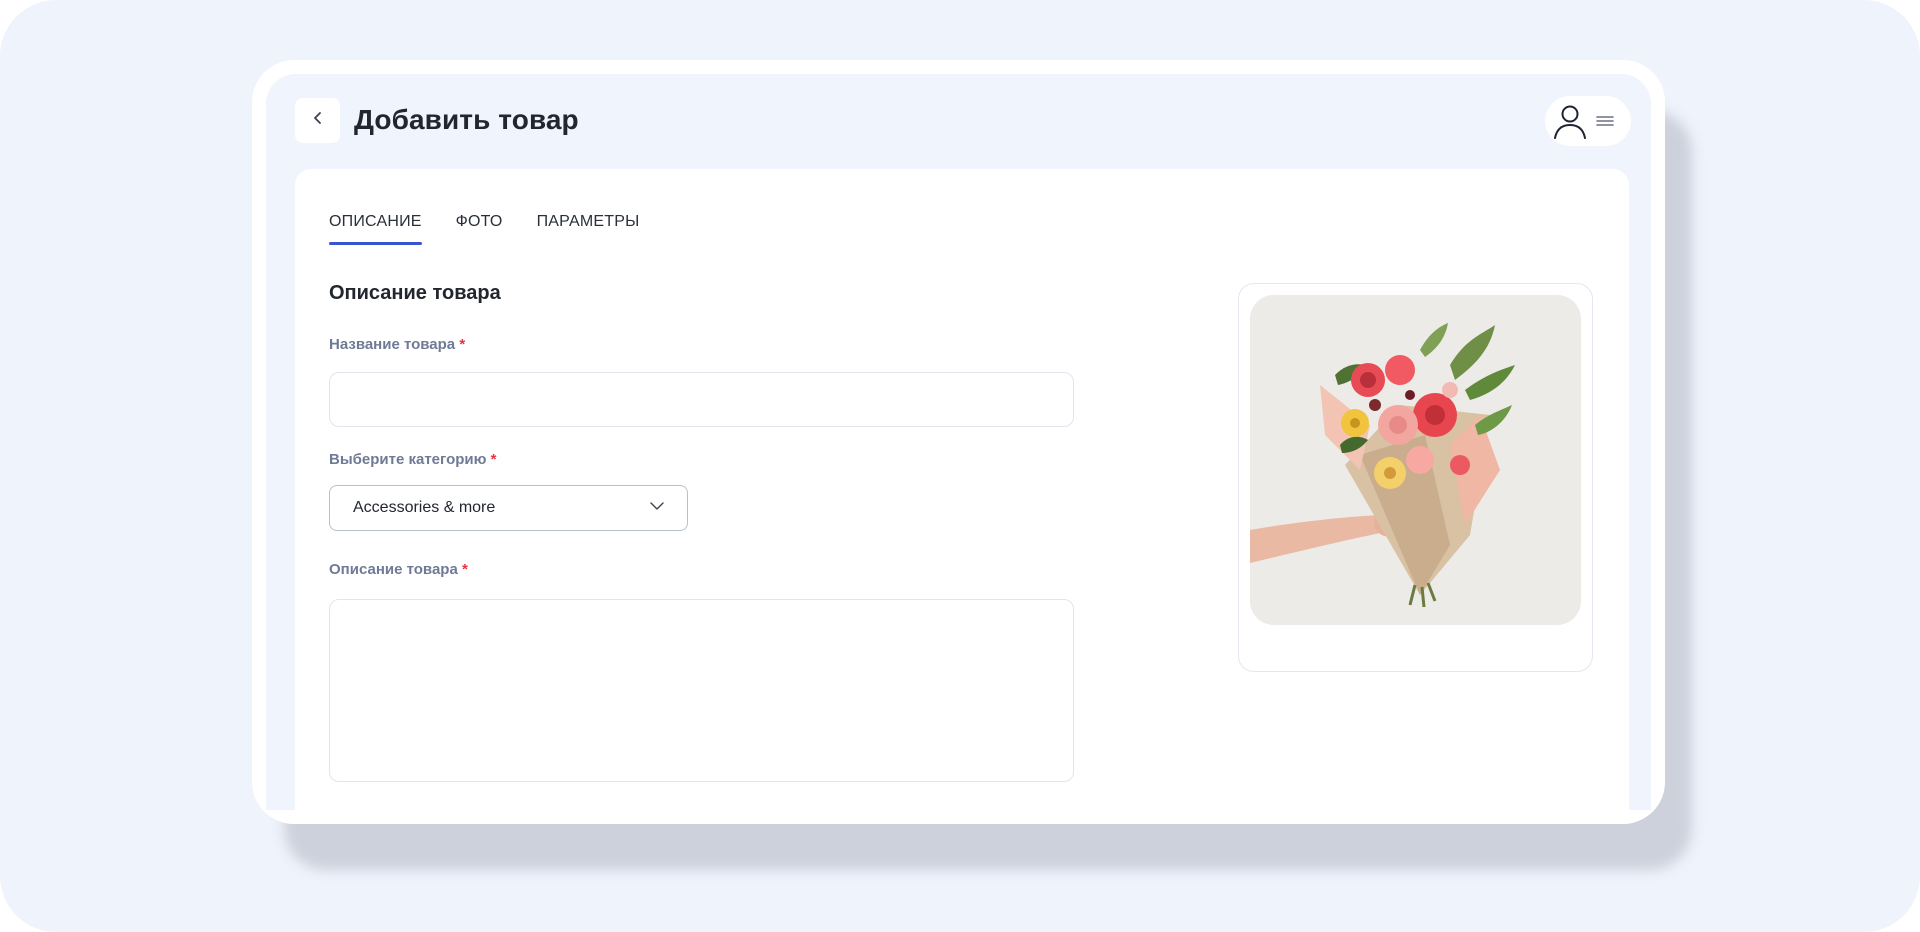 The height and width of the screenshot is (932, 1920). Describe the element at coordinates (1605, 121) in the screenshot. I see `hamburger-menu-icon` at that location.